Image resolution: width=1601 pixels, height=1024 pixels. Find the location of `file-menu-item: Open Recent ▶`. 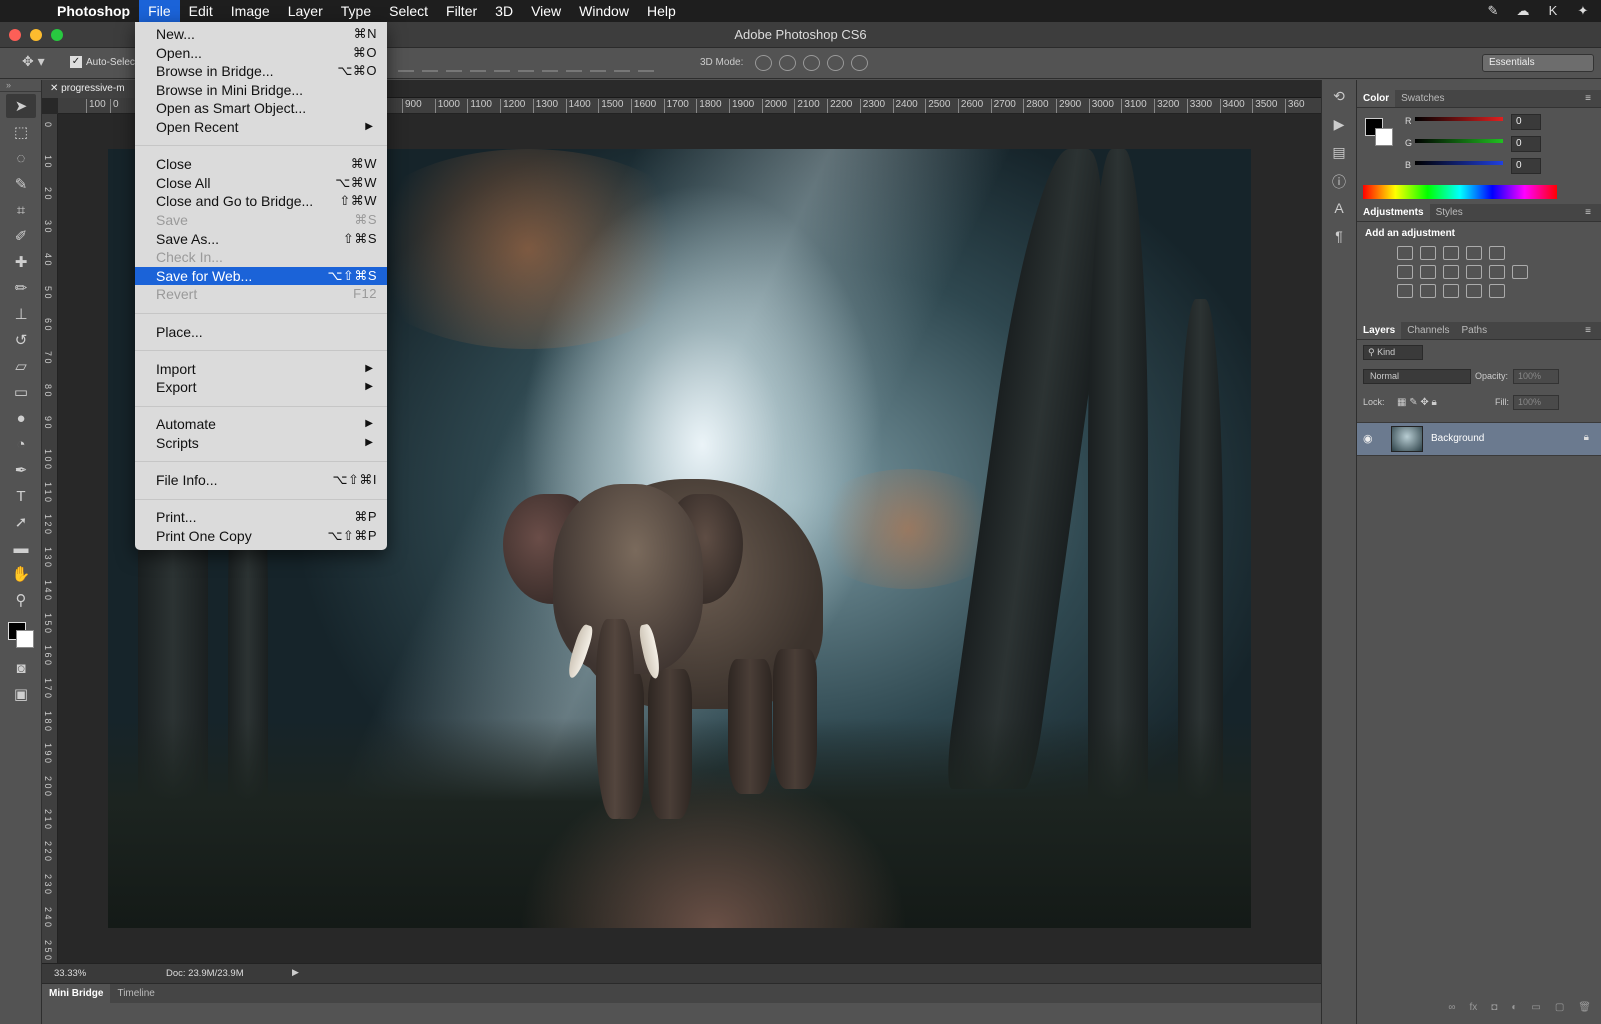

file-menu-item: Open Recent ▶ is located at coordinates (261, 127).